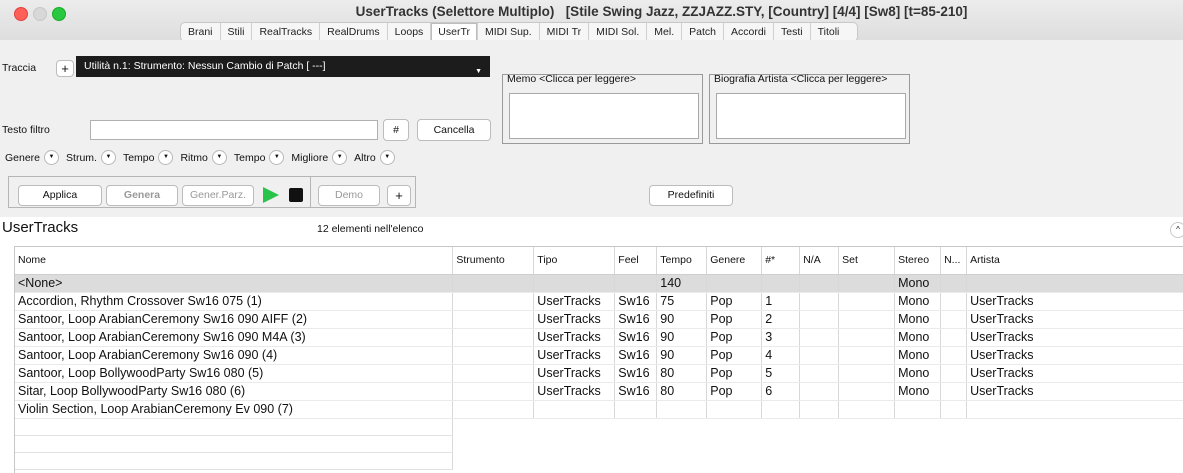 The width and height of the screenshot is (1183, 473). Describe the element at coordinates (201, 32) in the screenshot. I see `tab-brani: Brani` at that location.